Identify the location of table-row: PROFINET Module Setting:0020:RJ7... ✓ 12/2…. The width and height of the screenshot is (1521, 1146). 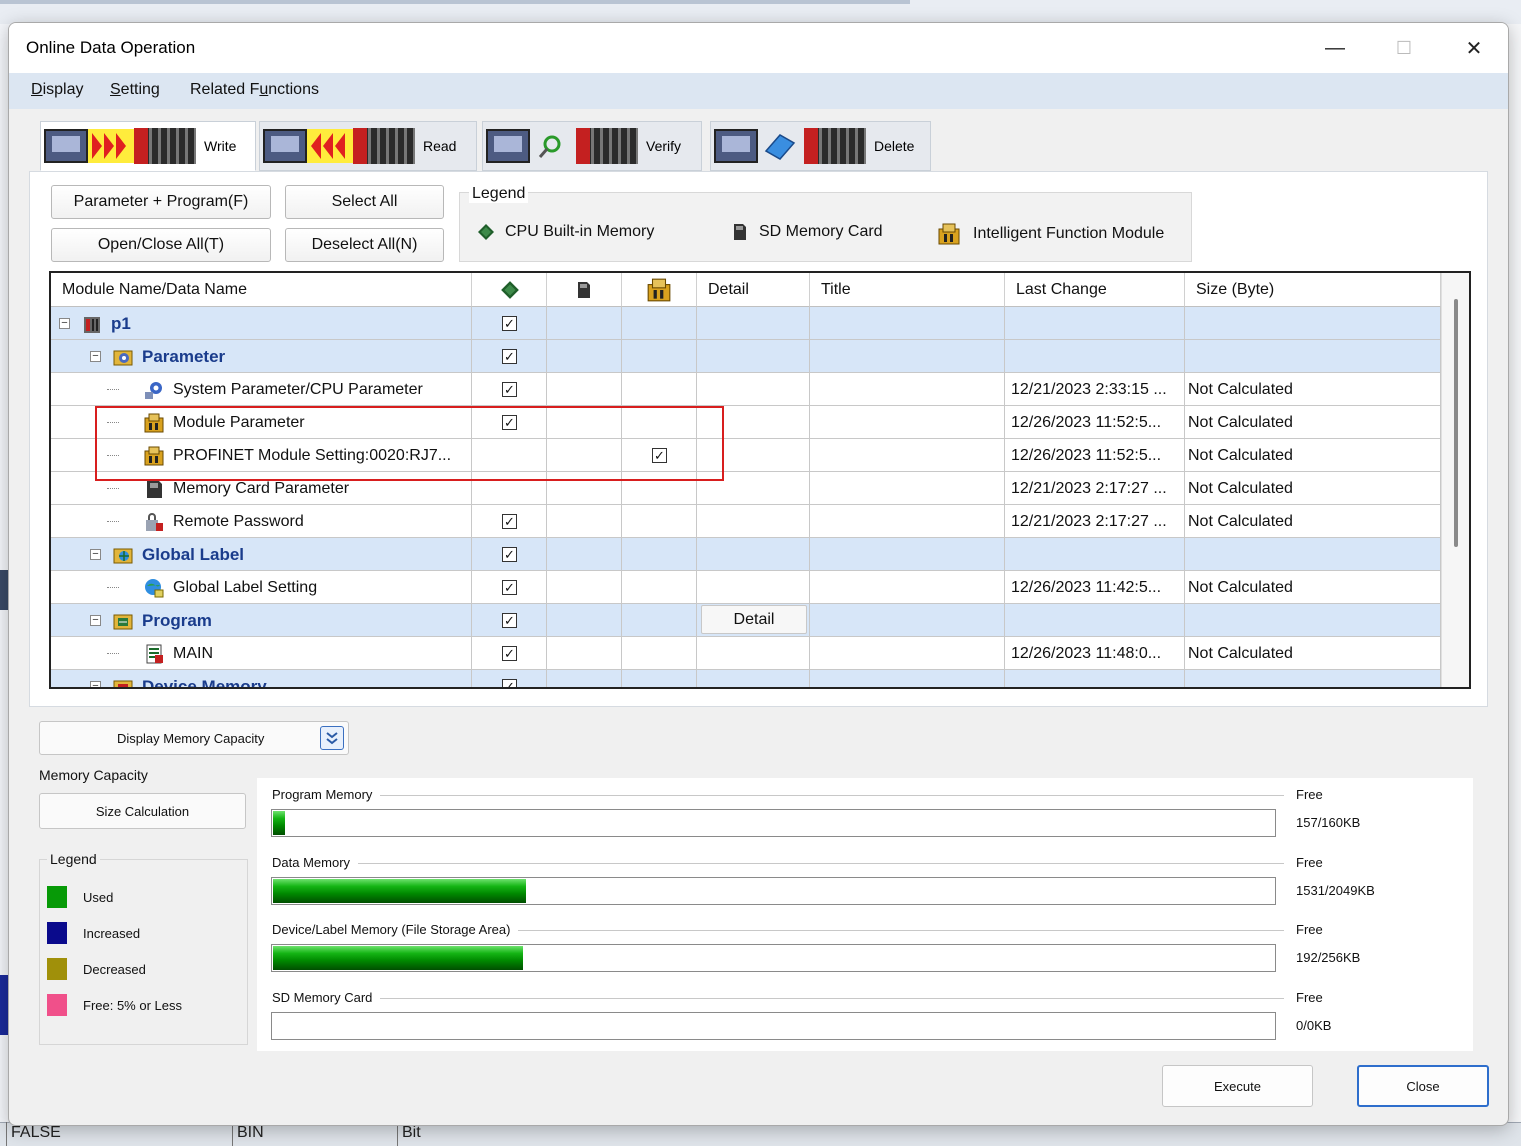
(746, 455).